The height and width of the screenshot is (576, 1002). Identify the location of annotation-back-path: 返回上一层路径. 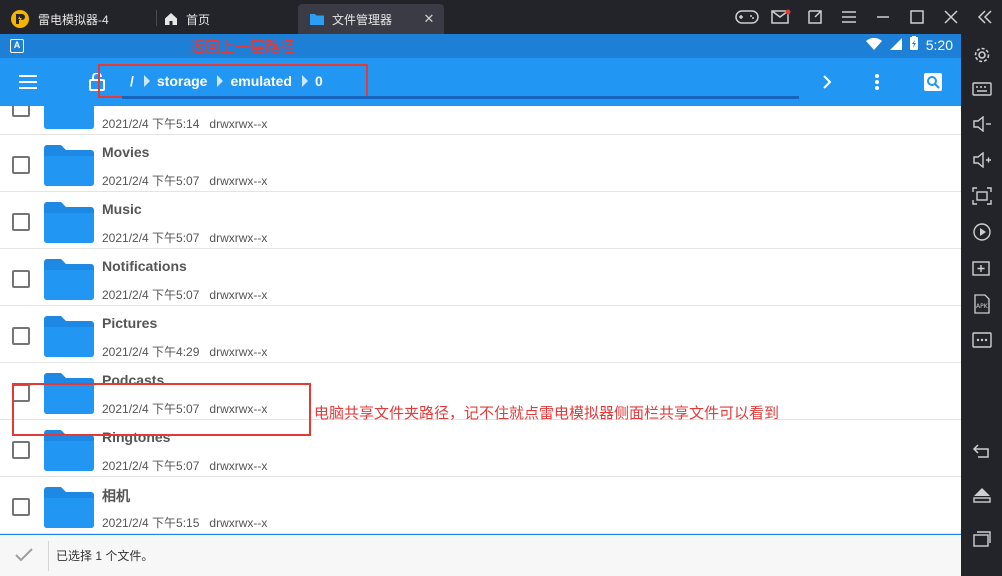
(243, 47).